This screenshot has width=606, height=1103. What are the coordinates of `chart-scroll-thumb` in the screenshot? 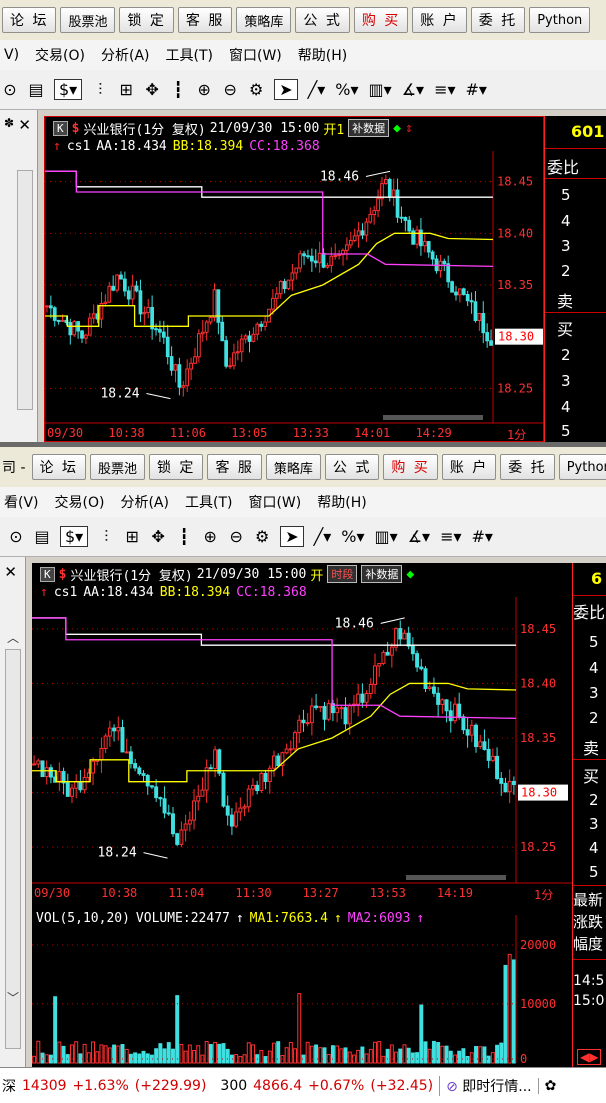 It's located at (456, 877).